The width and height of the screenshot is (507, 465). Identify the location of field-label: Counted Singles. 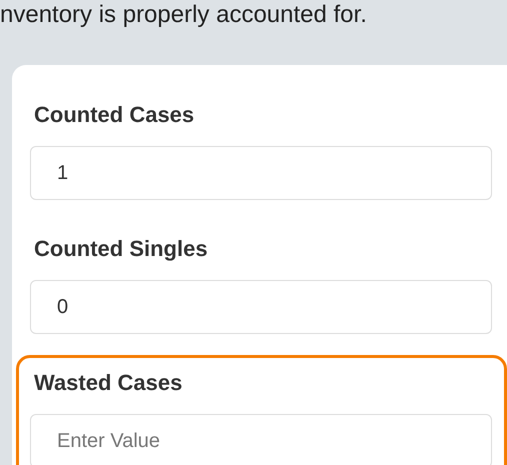
(121, 249).